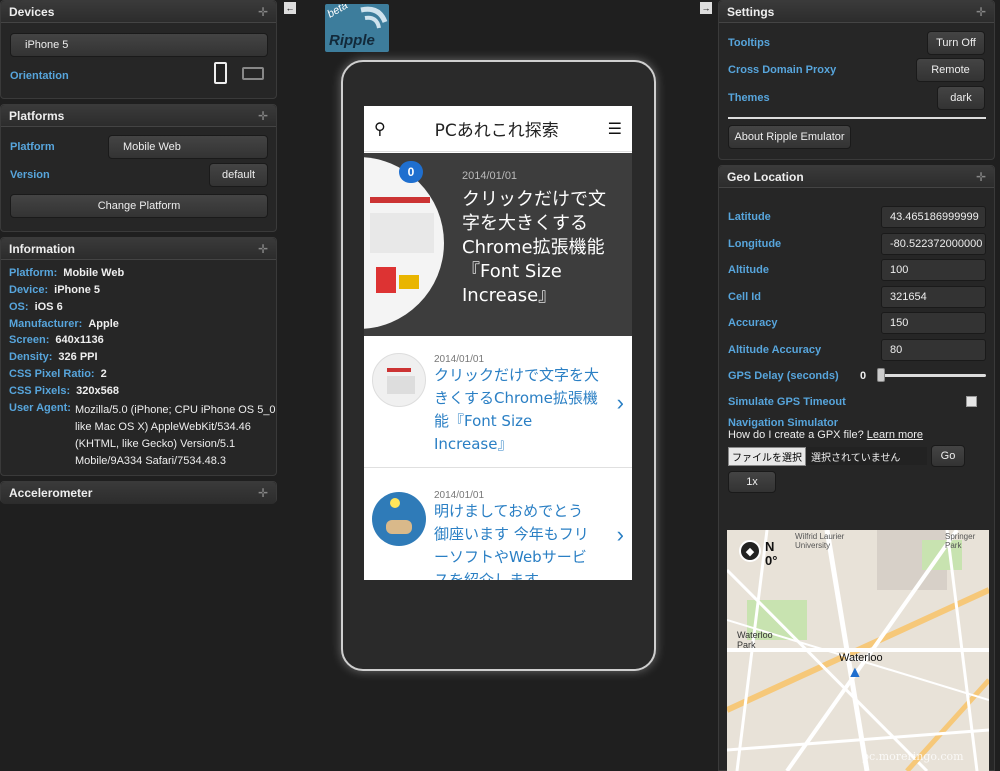 The height and width of the screenshot is (771, 1000). What do you see at coordinates (796, 435) in the screenshot?
I see `gpx-question: How do I create a GPX file?` at bounding box center [796, 435].